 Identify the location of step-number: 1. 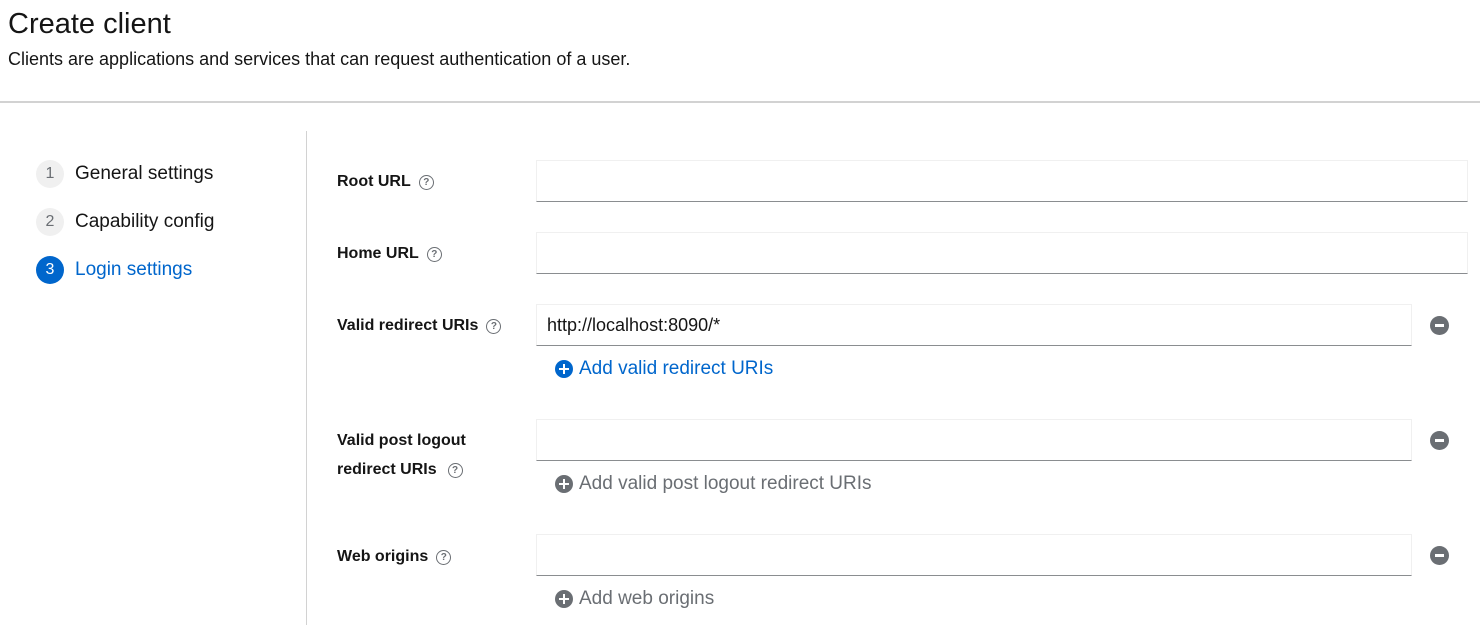
(50, 174).